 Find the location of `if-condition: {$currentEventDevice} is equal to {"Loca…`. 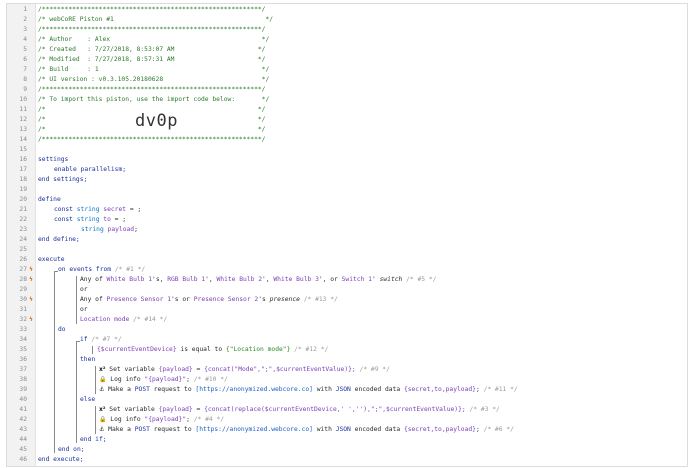

if-condition: {$currentEventDevice} is equal to {"Loca… is located at coordinates (212, 351).